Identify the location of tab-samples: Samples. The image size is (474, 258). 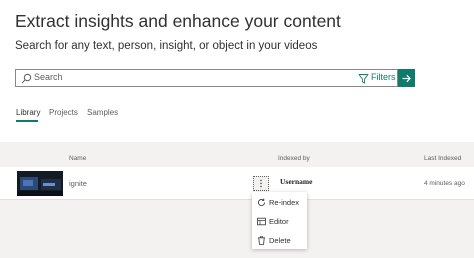
(102, 112).